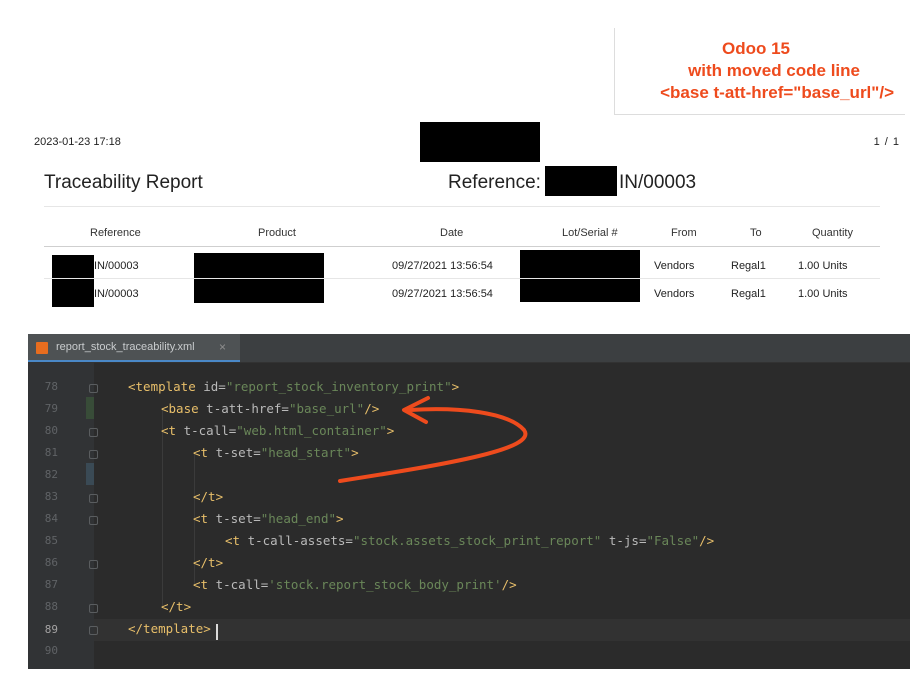 The image size is (918, 673). I want to click on col-header-date: Date, so click(452, 233).